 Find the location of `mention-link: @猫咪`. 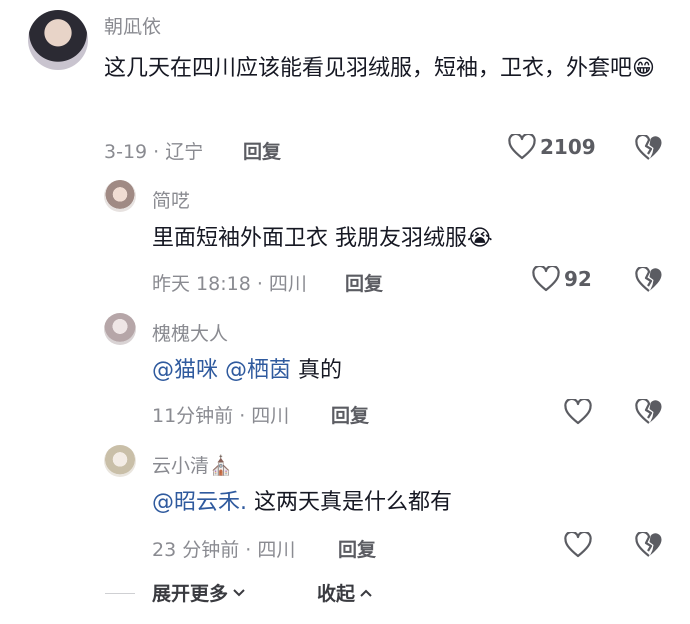

mention-link: @猫咪 is located at coordinates (185, 370).